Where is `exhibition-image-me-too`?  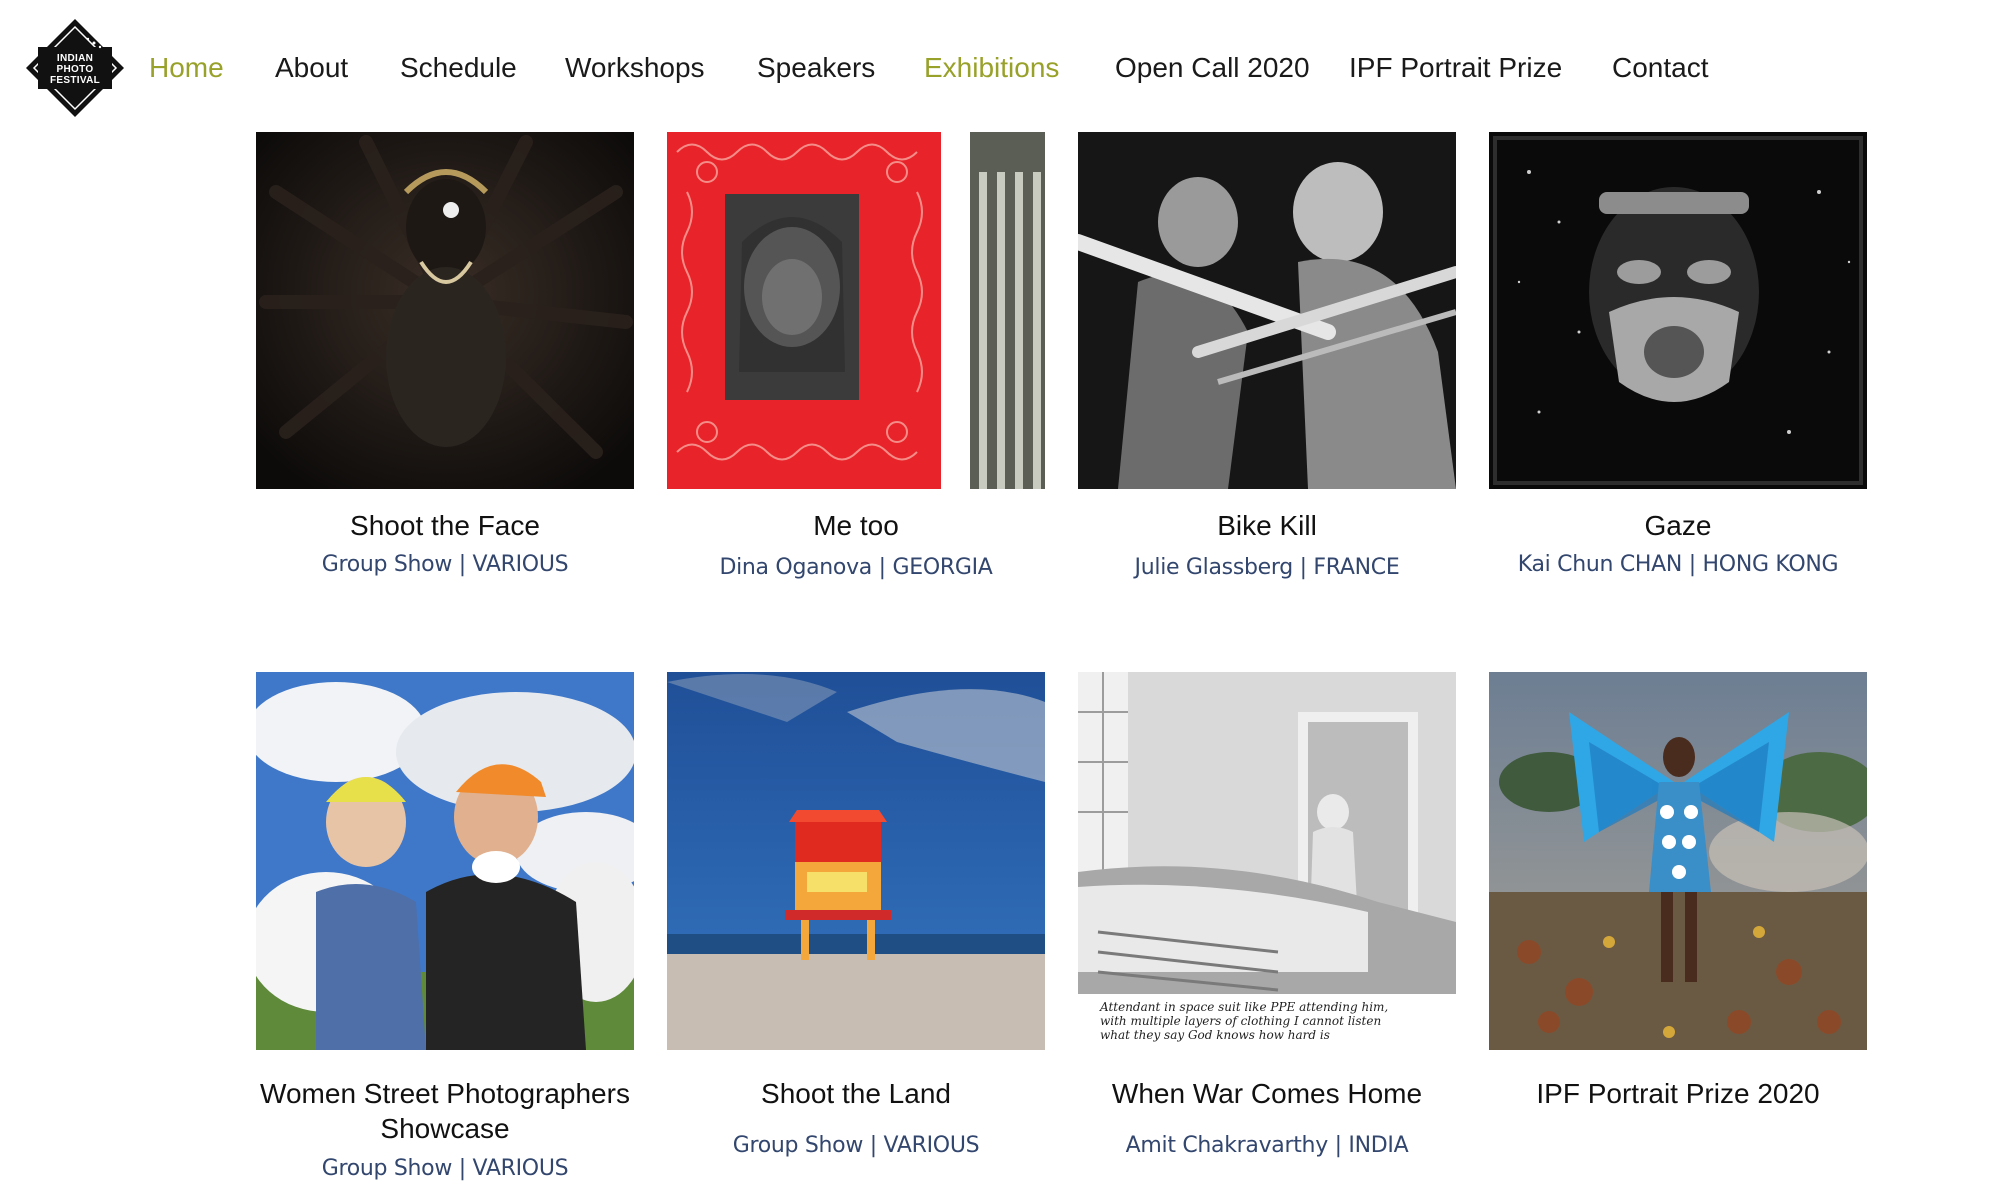
exhibition-image-me-too is located at coordinates (856, 310).